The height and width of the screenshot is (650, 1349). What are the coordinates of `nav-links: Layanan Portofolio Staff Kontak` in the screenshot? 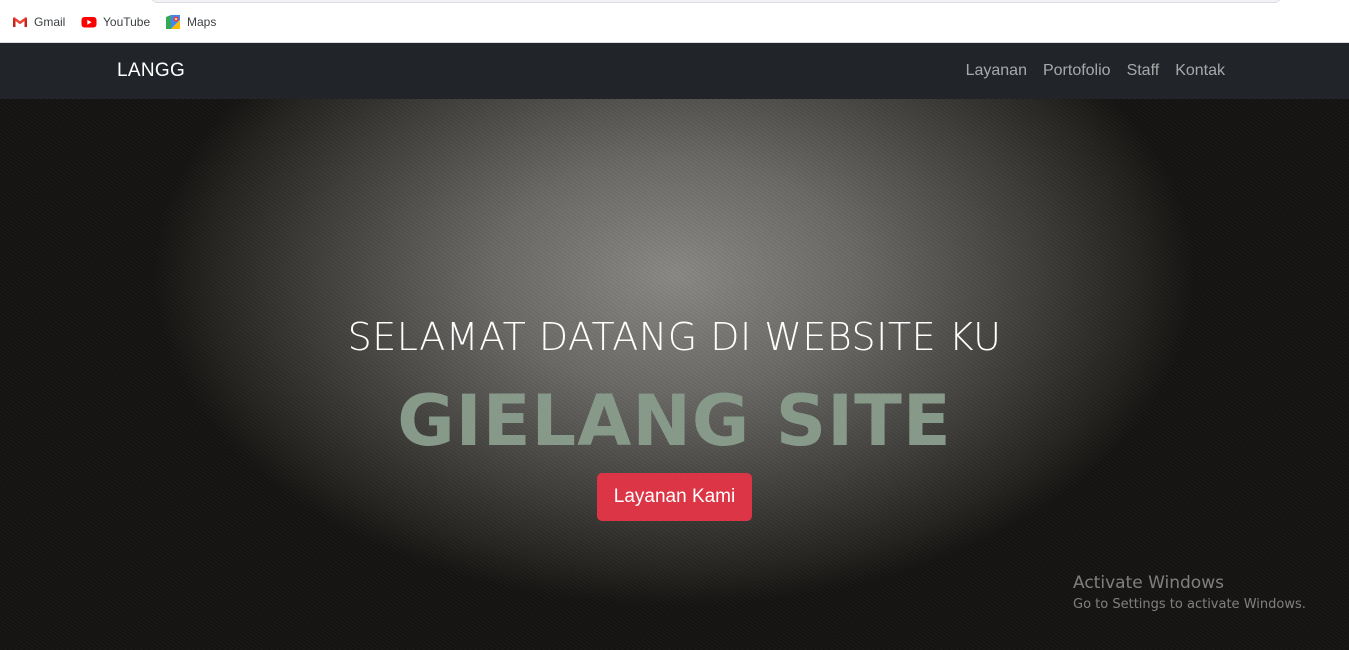 It's located at (1095, 71).